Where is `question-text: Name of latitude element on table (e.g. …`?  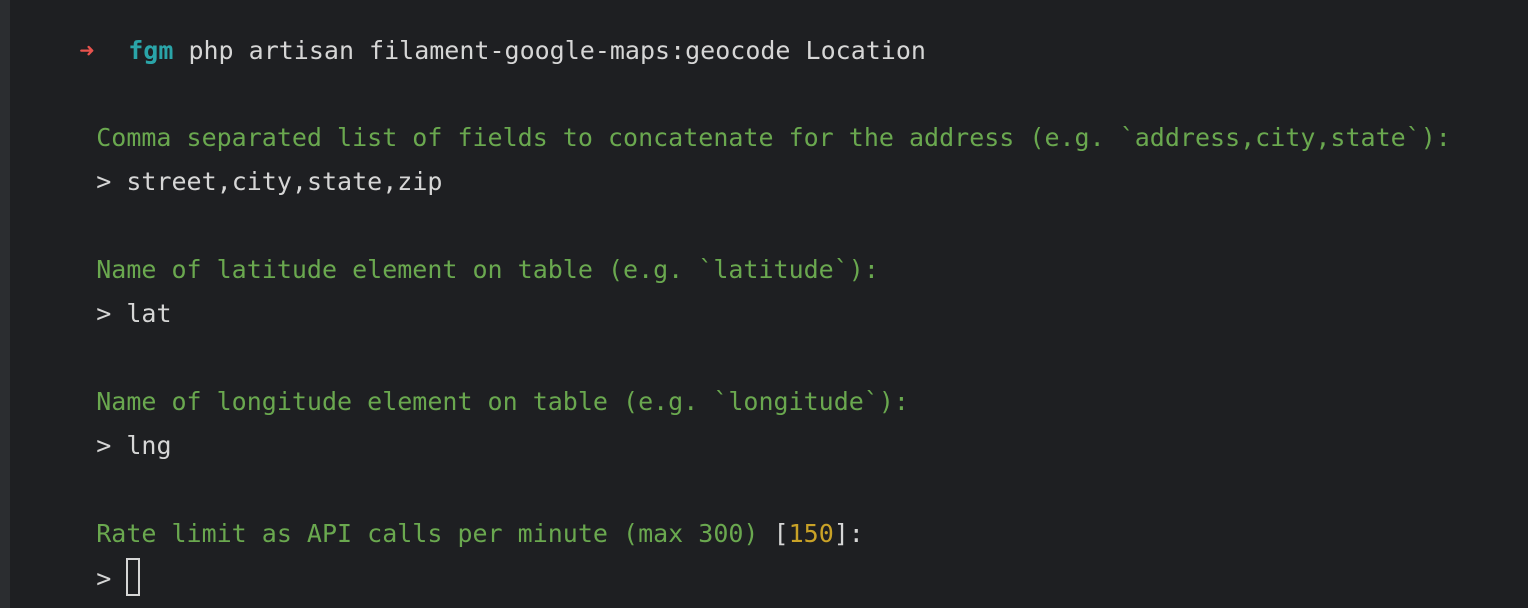
question-text: Name of latitude element on table (e.g. … is located at coordinates (487, 269).